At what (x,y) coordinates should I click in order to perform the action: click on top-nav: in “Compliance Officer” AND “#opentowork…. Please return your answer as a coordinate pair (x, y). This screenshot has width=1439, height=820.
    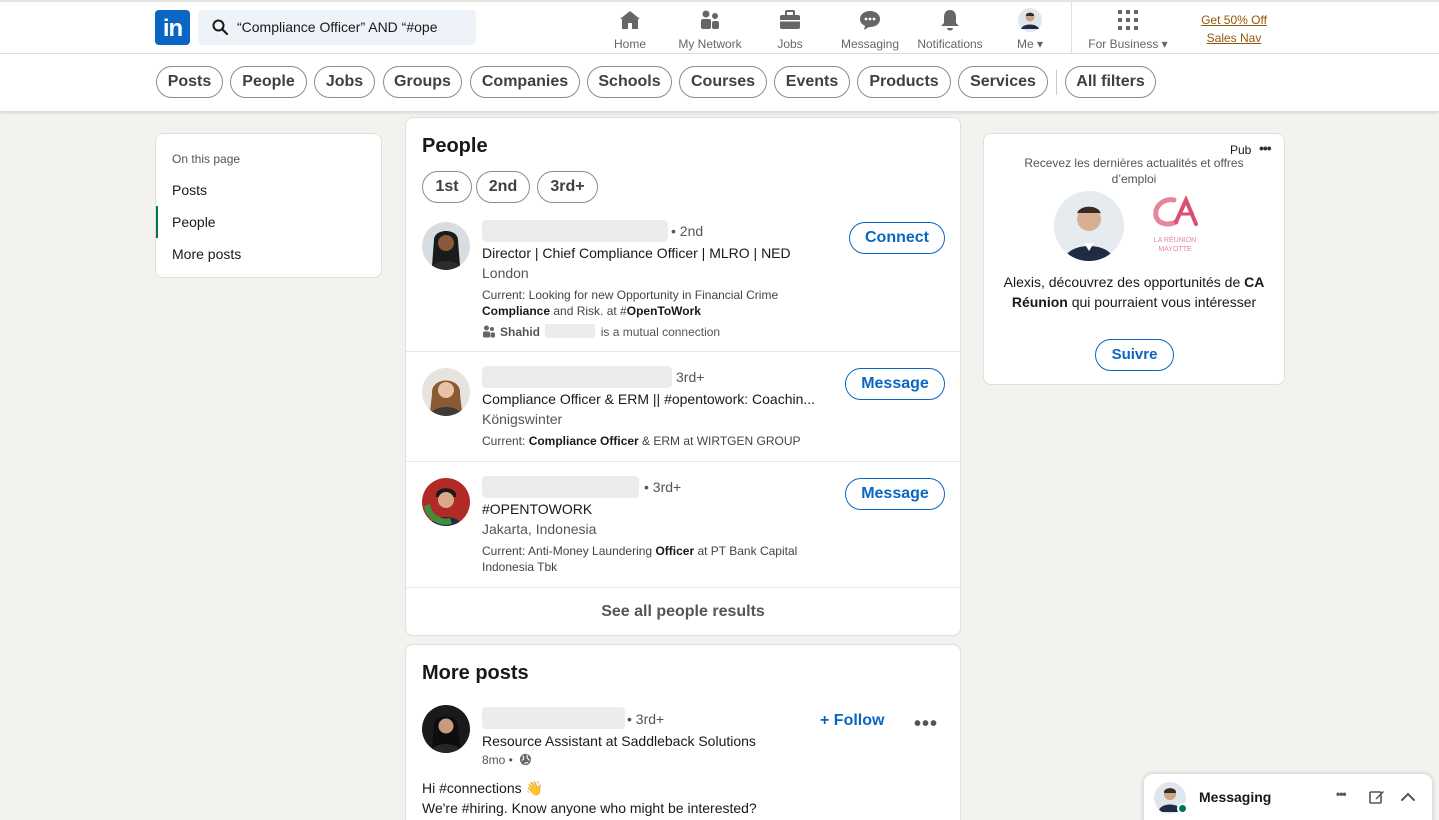
    Looking at the image, I should click on (719, 27).